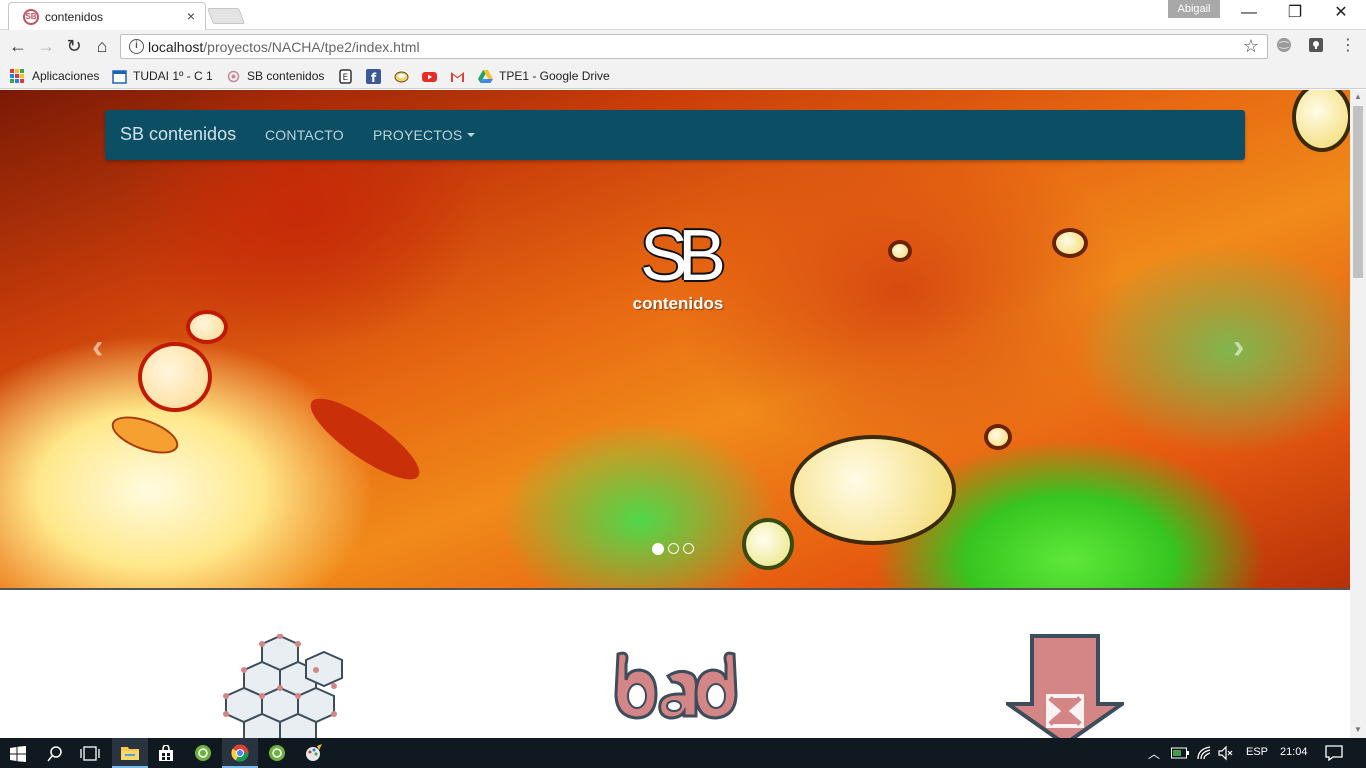 The width and height of the screenshot is (1366, 768). I want to click on svg-text: E, so click(346, 78).